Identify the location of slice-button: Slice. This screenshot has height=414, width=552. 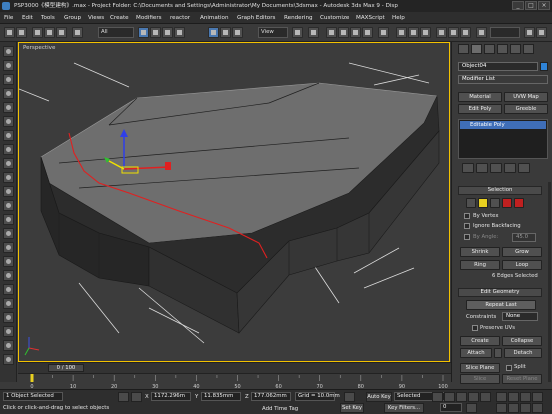
(480, 379).